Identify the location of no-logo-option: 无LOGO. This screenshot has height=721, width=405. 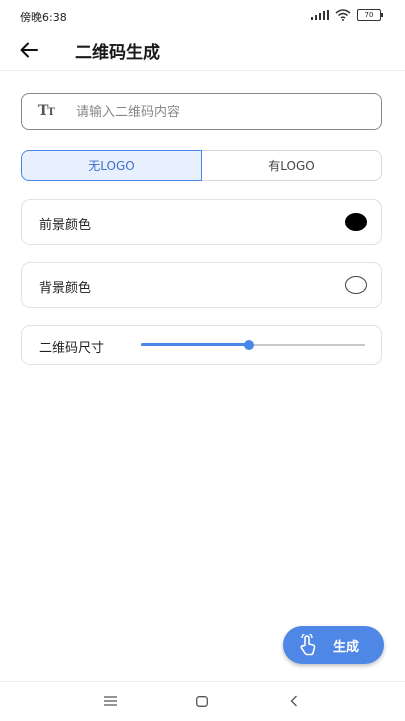
(111, 165).